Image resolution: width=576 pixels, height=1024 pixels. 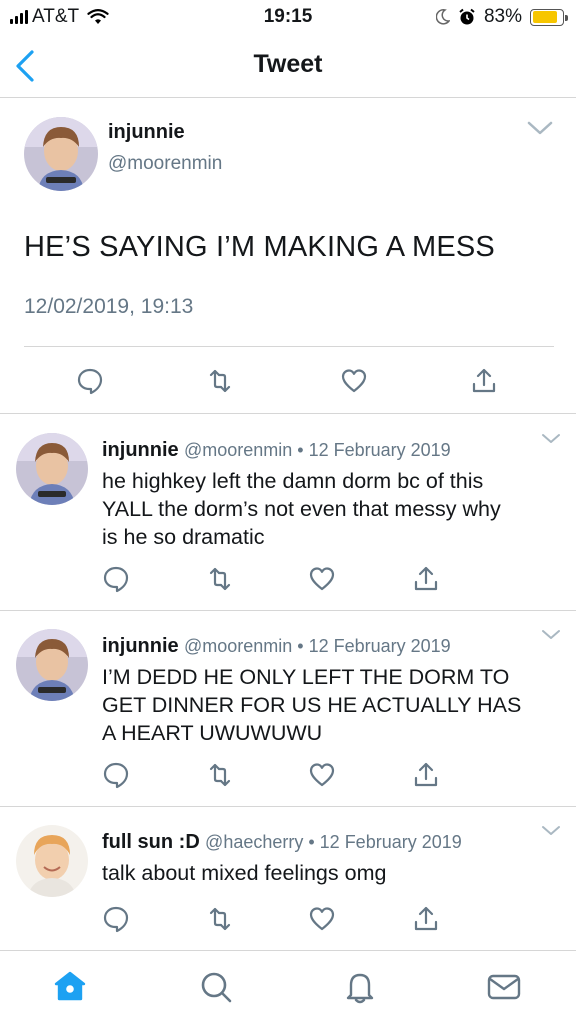 I want to click on status-icons: 83%, so click(x=501, y=17).